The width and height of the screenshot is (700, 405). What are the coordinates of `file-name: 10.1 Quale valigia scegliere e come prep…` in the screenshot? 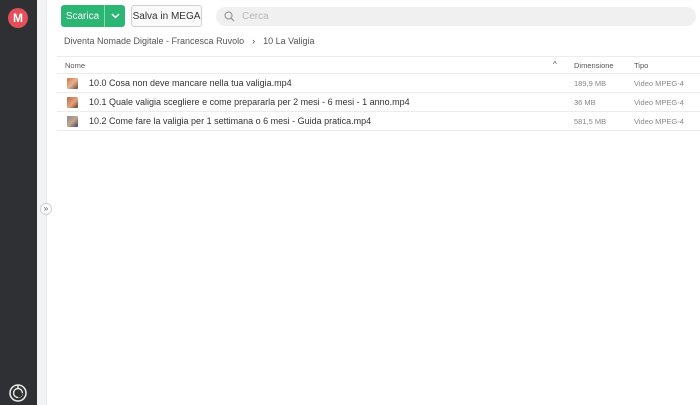 It's located at (249, 102).